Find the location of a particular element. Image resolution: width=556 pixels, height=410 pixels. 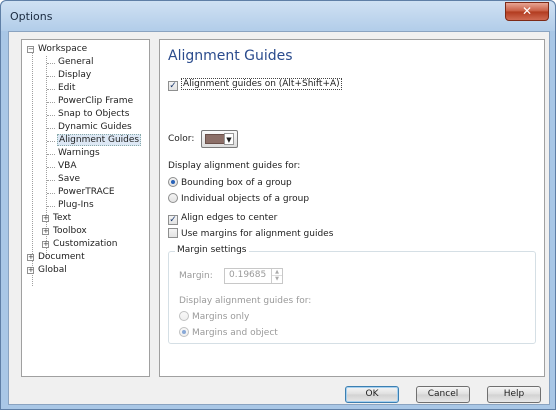

margin-spinbox: 0.19685 ▲ ▼ is located at coordinates (253, 276).